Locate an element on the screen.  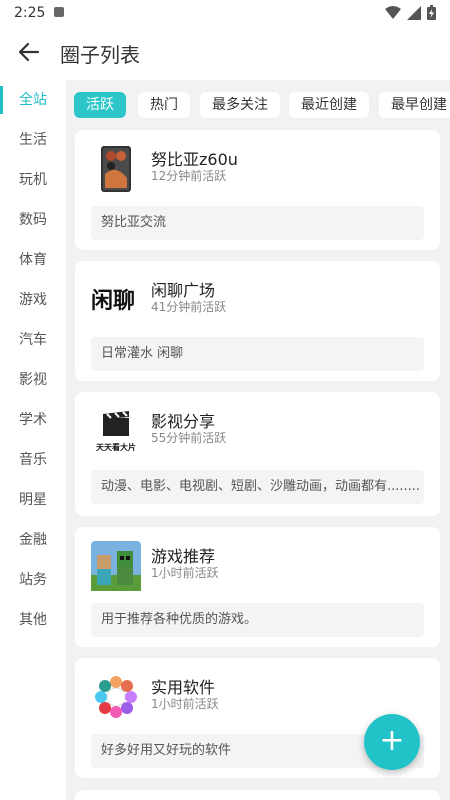
page-title: 圈子列表 is located at coordinates (100, 55).